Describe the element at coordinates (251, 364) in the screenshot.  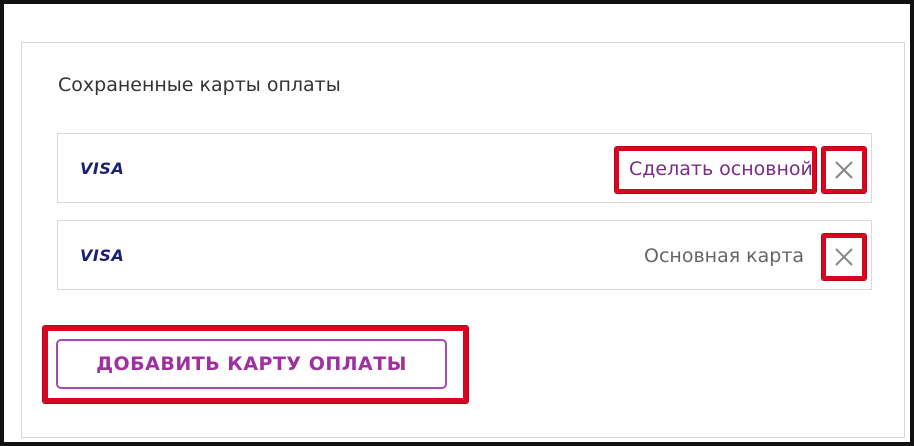
I see `add-card-button: ДОБАВИТЬ КАРТУ ОПЛАТЫ` at that location.